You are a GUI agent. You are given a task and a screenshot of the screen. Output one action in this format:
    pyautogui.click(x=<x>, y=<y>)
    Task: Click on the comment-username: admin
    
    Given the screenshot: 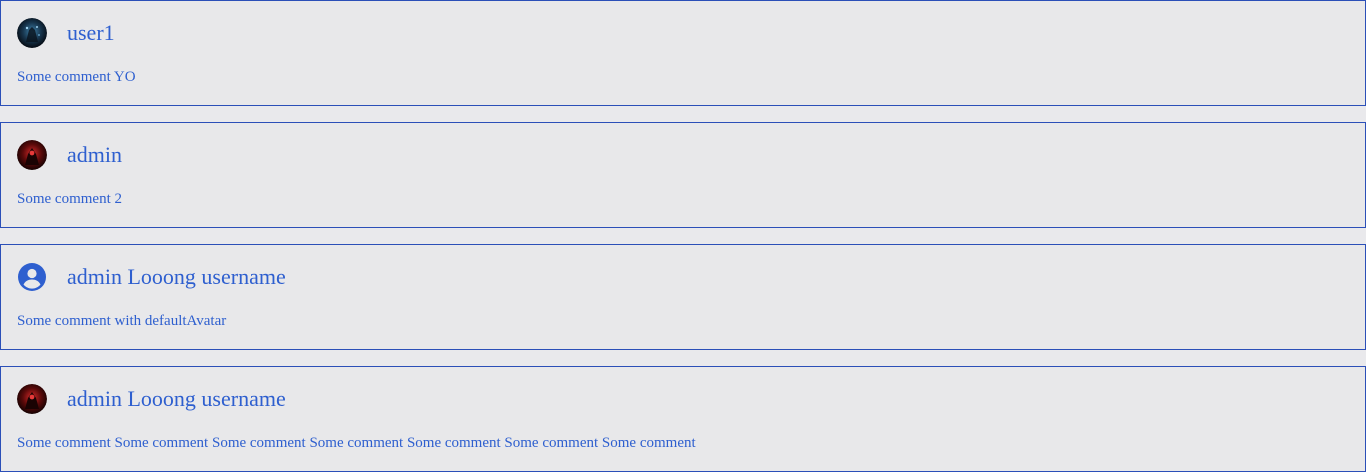 What is the action you would take?
    pyautogui.click(x=94, y=155)
    